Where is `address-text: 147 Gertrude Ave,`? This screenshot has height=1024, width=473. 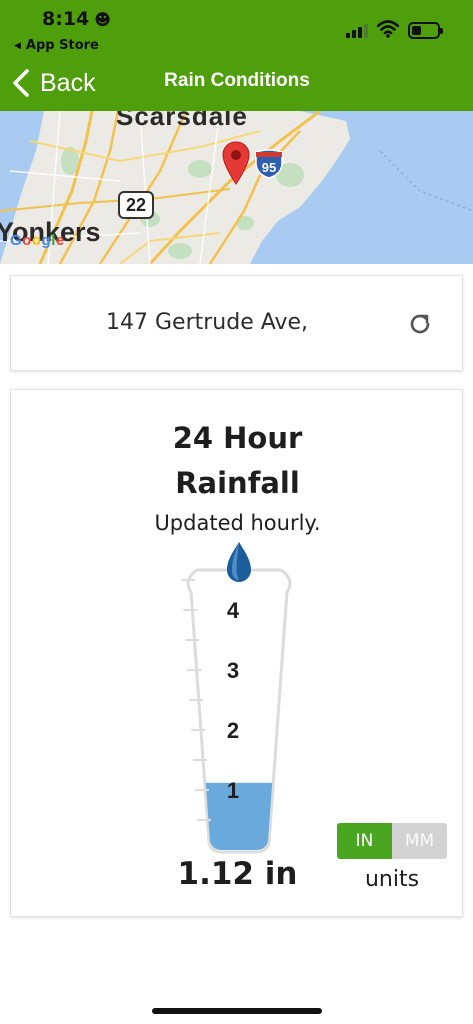
address-text: 147 Gertrude Ave, is located at coordinates (207, 322).